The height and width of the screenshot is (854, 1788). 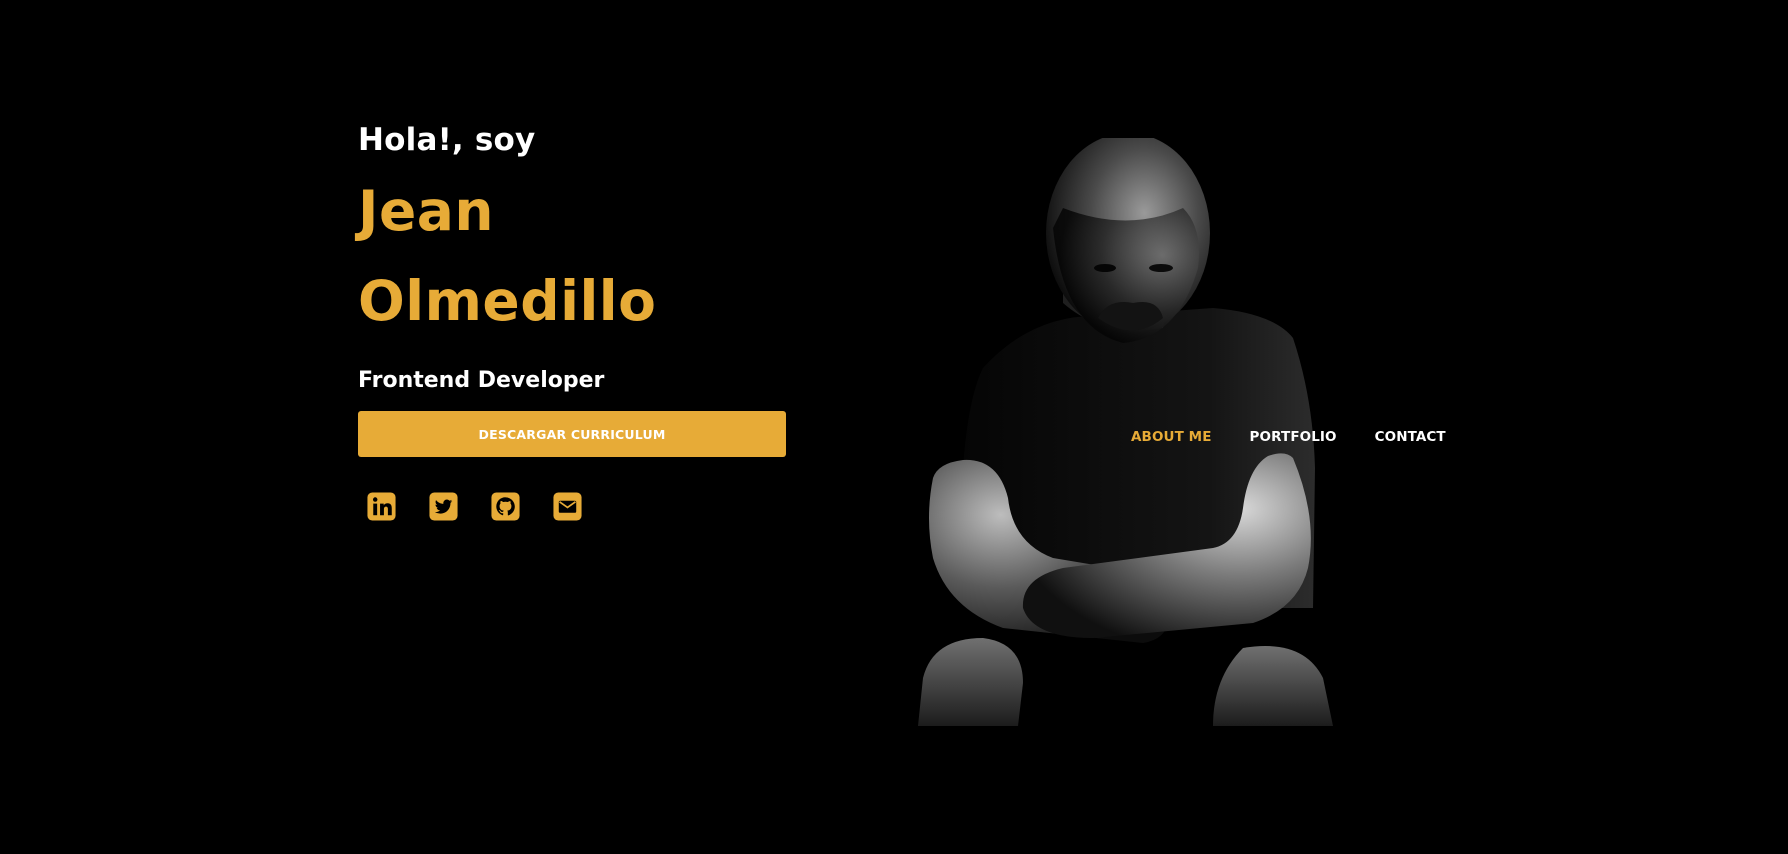 I want to click on main-nav: ABOUT ME PORTFOLIO CONTACT, so click(x=1288, y=437).